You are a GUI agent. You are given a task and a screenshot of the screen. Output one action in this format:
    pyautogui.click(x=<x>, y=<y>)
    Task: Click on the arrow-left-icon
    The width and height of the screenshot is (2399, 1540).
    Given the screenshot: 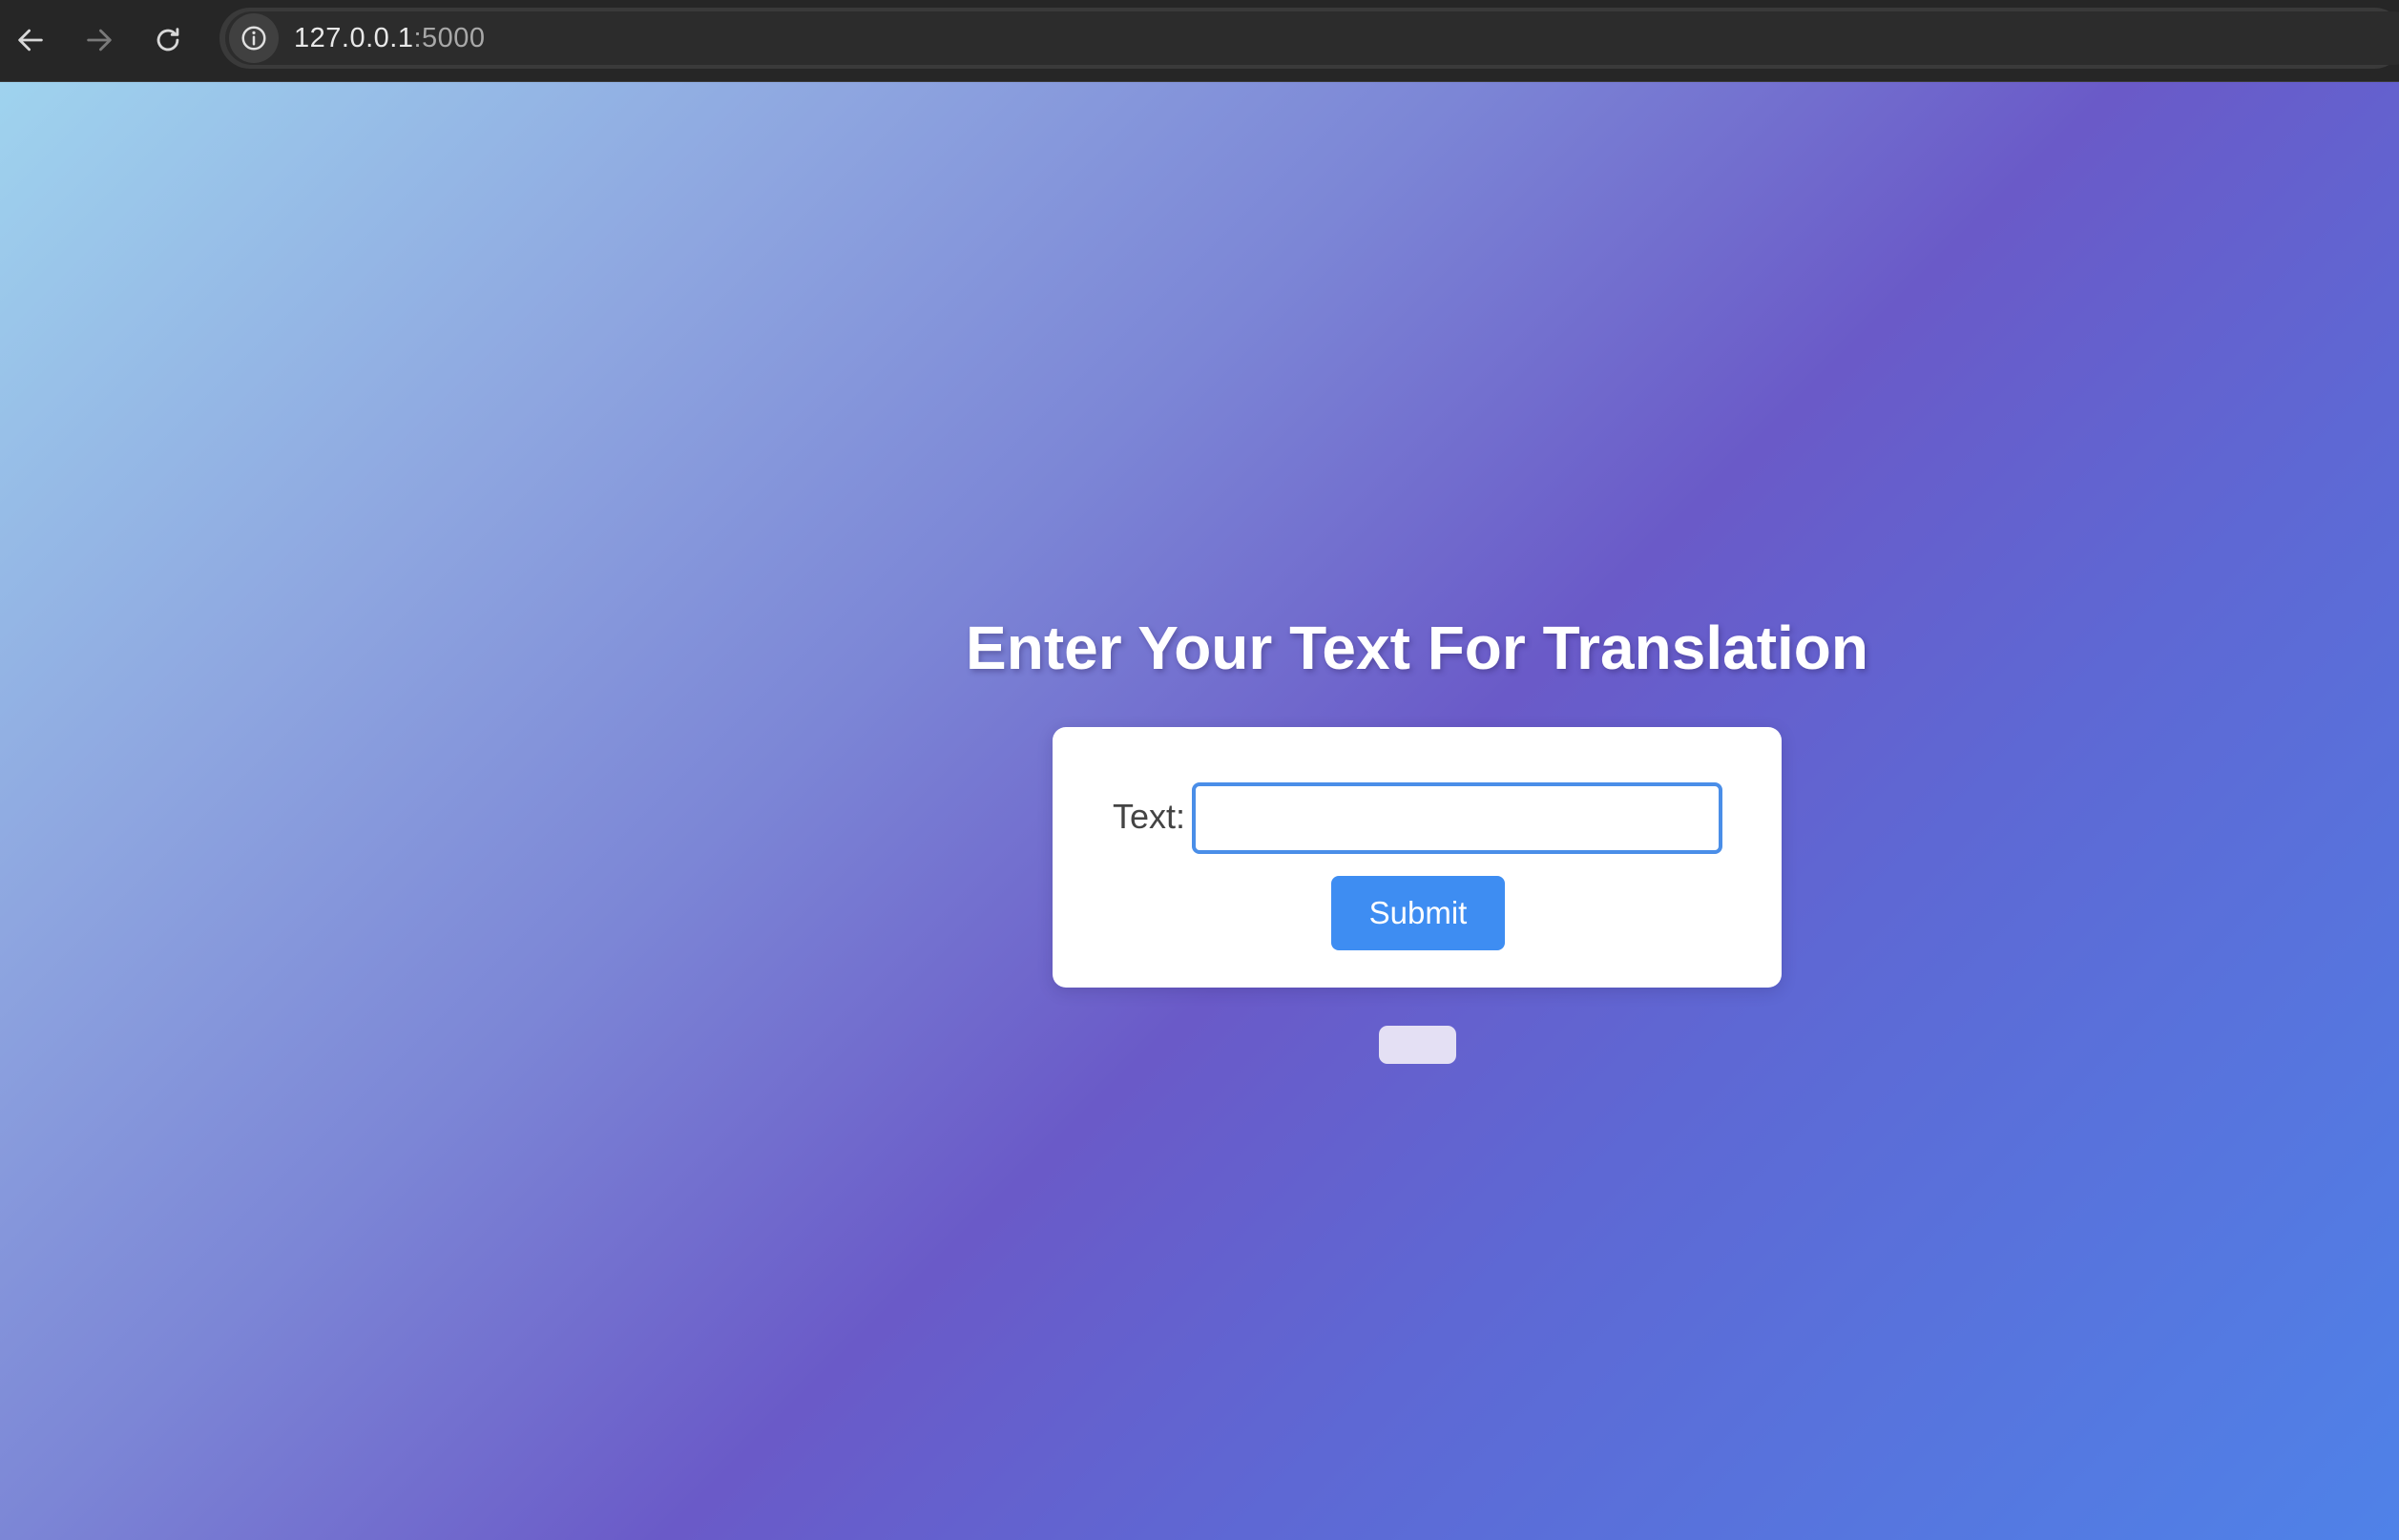 What is the action you would take?
    pyautogui.click(x=30, y=41)
    